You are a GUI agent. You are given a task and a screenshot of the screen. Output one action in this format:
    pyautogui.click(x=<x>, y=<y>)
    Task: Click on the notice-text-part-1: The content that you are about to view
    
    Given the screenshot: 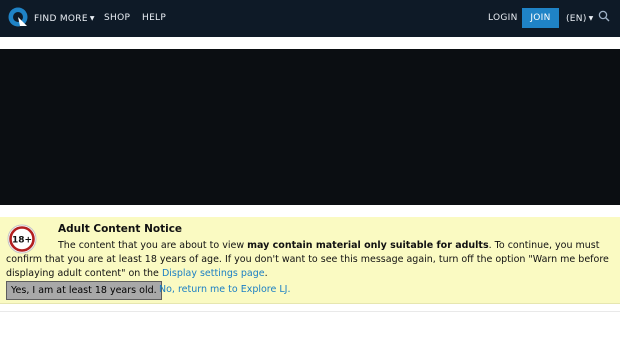 What is the action you would take?
    pyautogui.click(x=153, y=245)
    